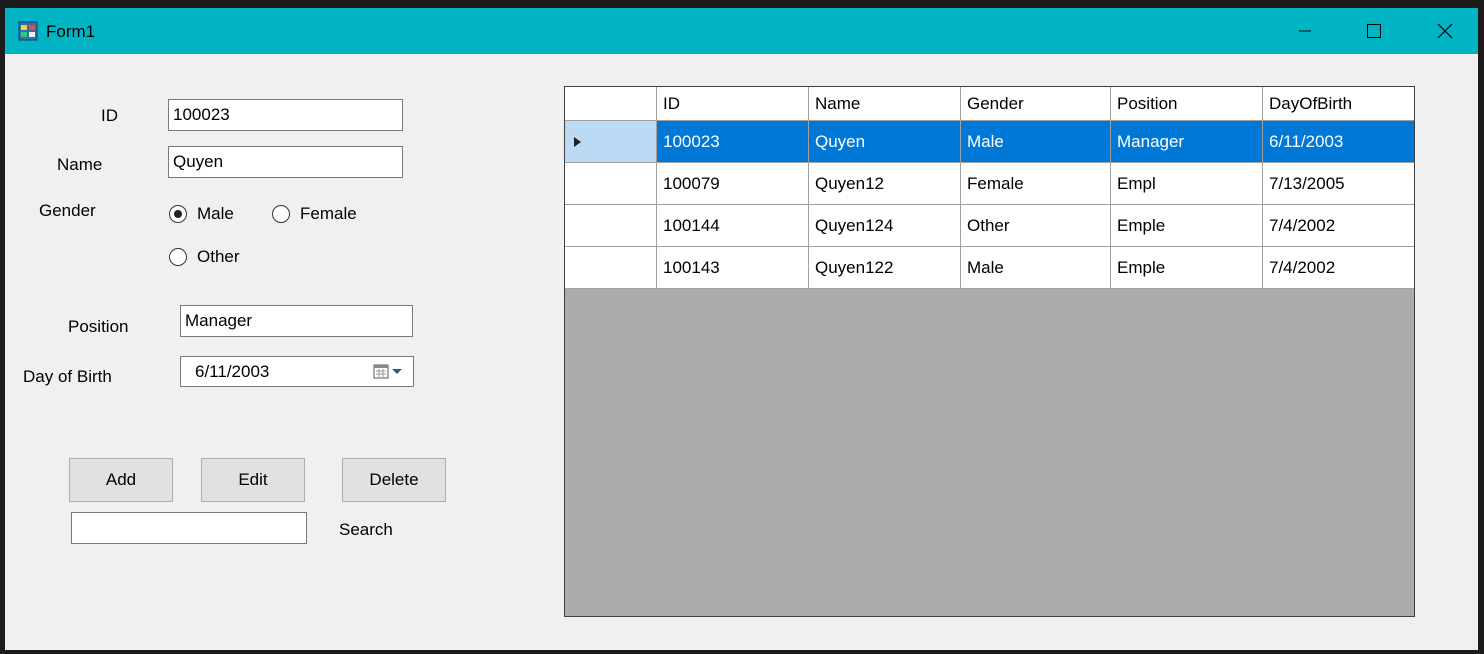 Image resolution: width=1484 pixels, height=654 pixels. I want to click on dob-label: Day of Birth, so click(67, 376).